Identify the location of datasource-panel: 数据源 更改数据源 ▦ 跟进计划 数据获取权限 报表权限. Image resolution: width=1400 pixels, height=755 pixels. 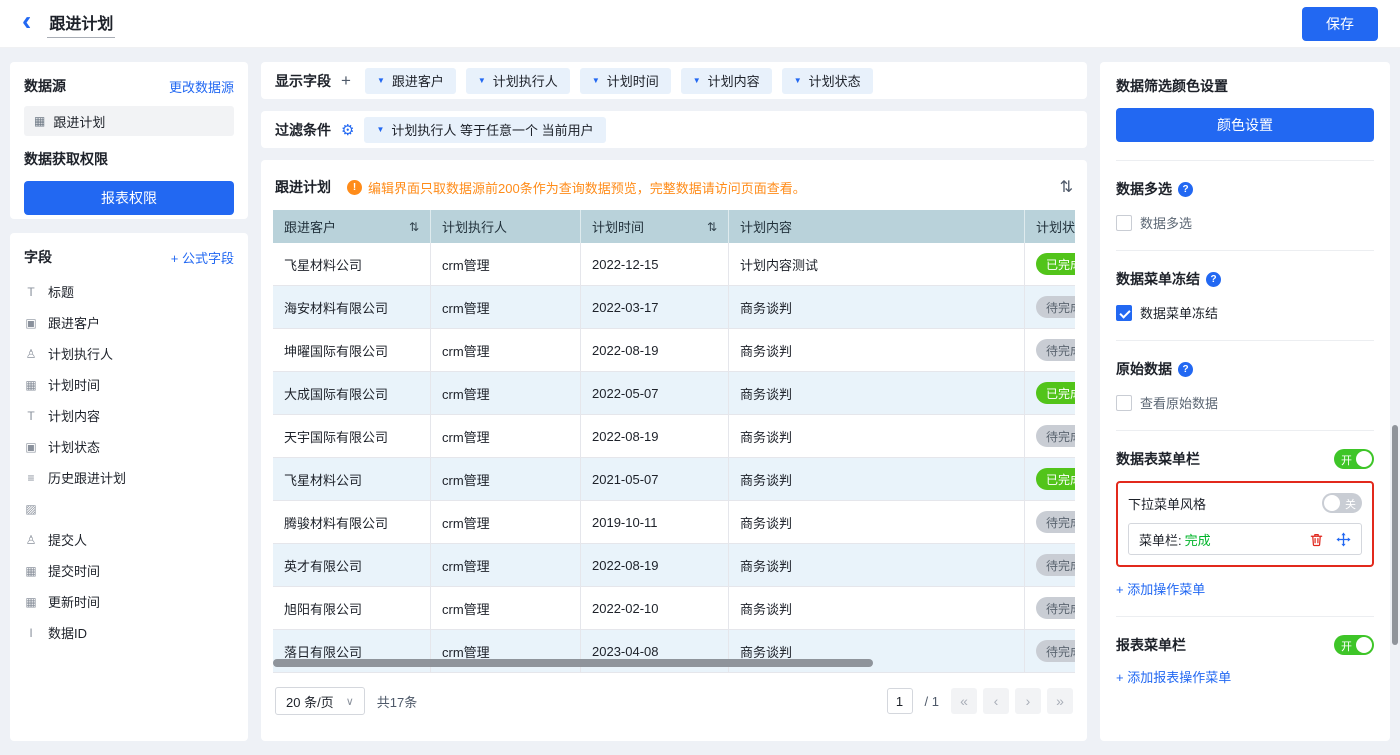
(129, 140).